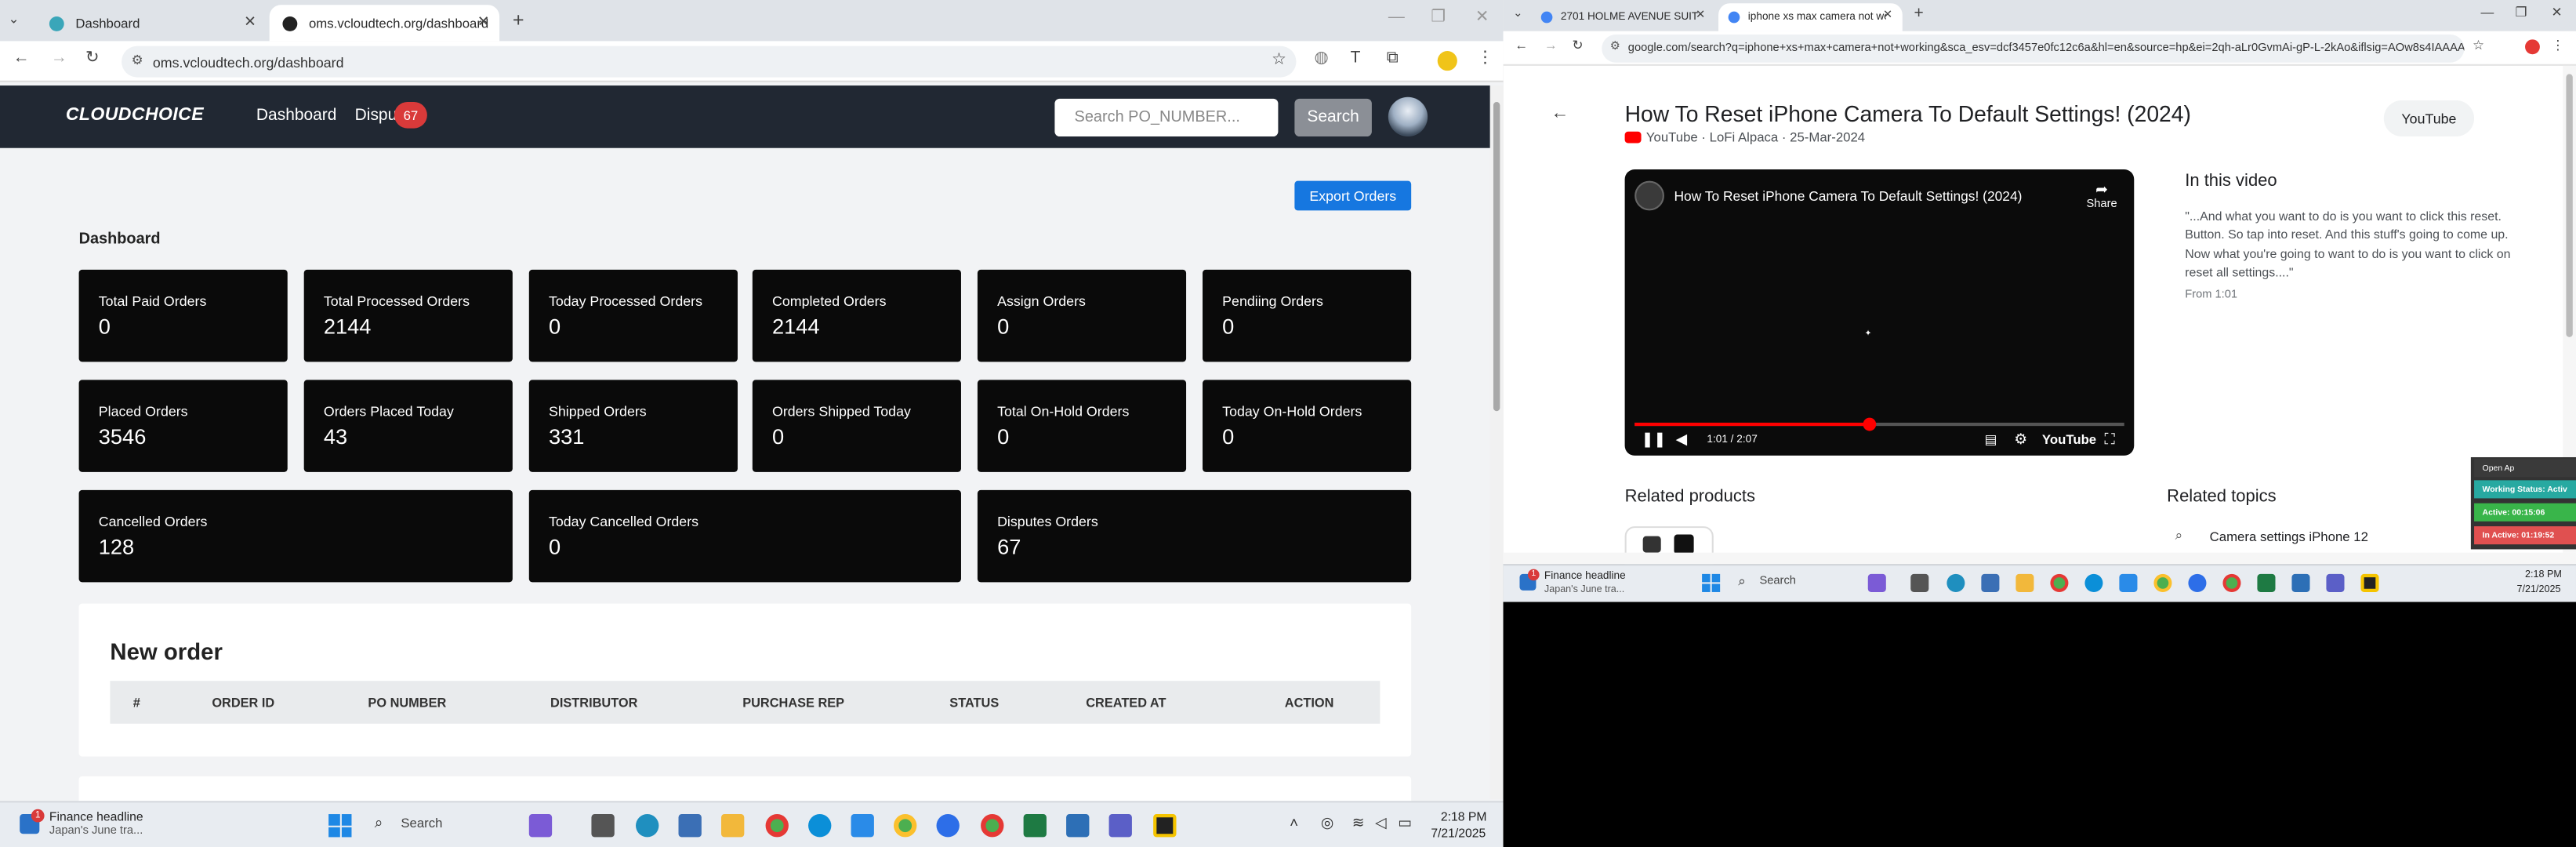 This screenshot has width=2576, height=847. Describe the element at coordinates (2232, 582) in the screenshot. I see `chrome-active-icon` at that location.